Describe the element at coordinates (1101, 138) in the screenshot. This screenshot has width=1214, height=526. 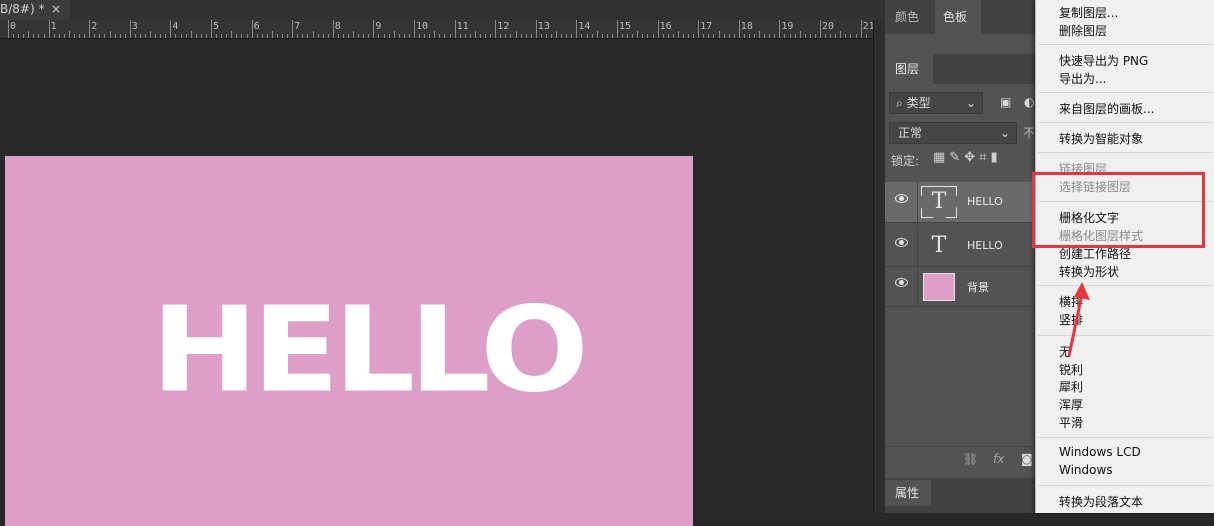
I see `menu-item: 转换为智能对象` at that location.